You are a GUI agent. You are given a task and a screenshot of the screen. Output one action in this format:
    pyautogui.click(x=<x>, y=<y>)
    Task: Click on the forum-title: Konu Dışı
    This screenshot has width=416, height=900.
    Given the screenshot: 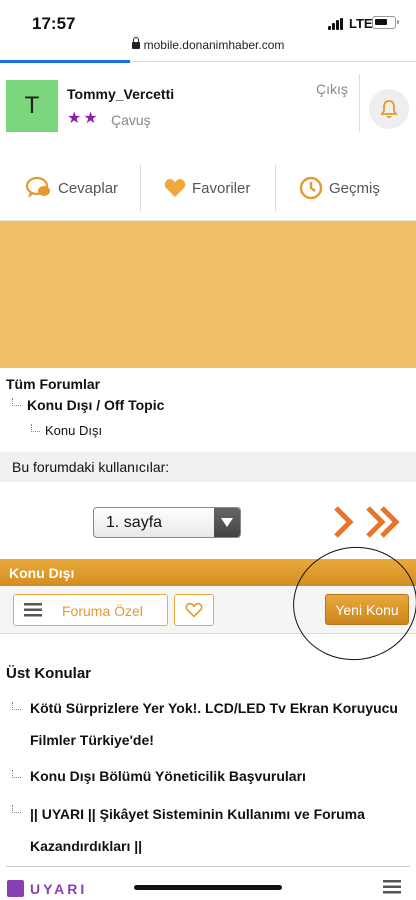 What is the action you would take?
    pyautogui.click(x=42, y=573)
    